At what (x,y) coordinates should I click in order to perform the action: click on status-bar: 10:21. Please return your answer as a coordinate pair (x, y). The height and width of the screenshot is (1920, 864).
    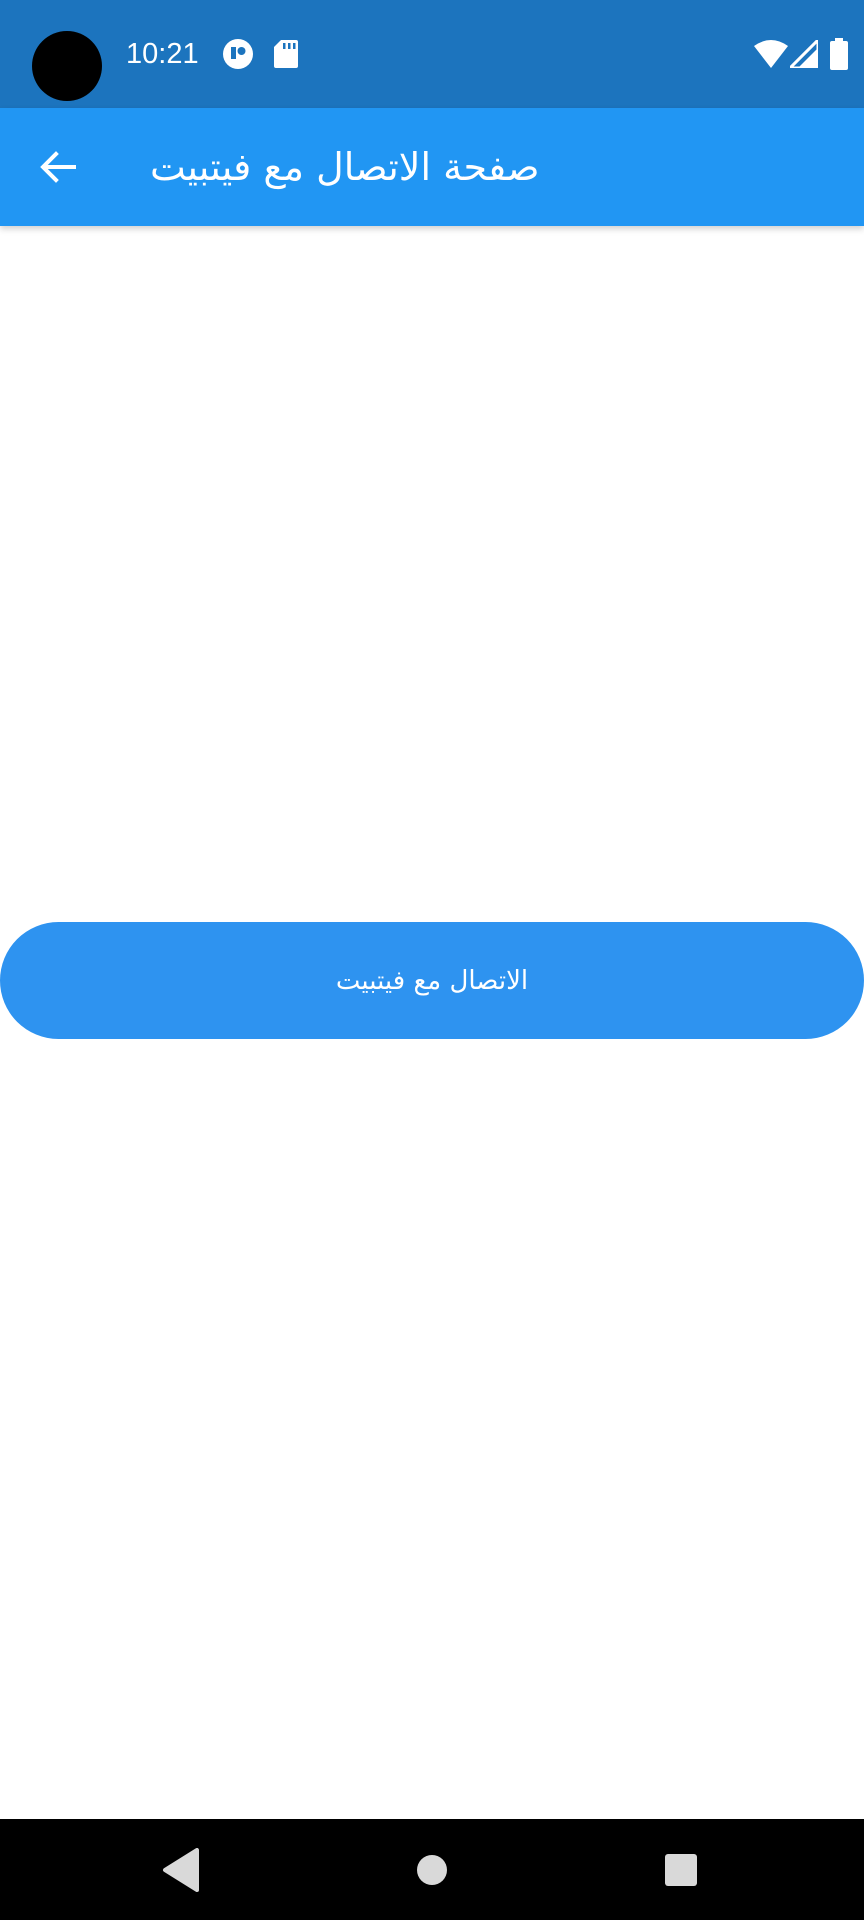
    Looking at the image, I should click on (432, 54).